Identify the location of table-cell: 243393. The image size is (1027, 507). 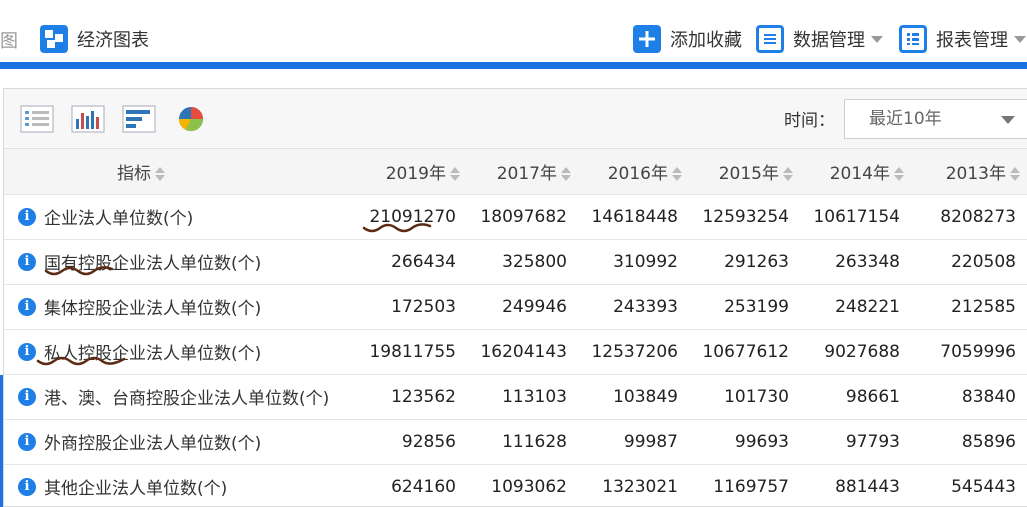
(634, 307).